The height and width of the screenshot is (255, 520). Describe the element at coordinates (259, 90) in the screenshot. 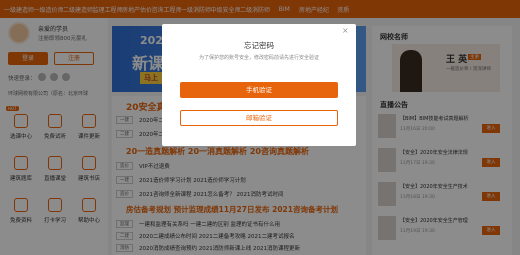

I see `phone-verify-button: 手机验证` at that location.